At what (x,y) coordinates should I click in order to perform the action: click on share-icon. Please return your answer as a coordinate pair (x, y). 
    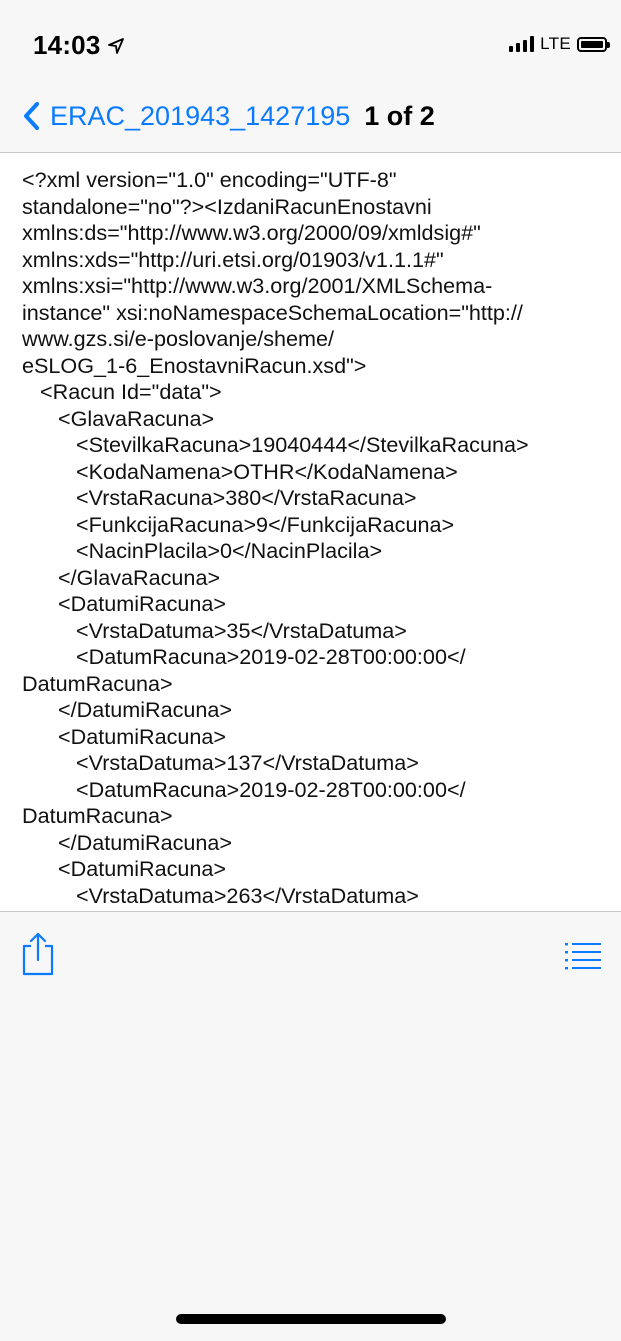
    Looking at the image, I should click on (38, 954).